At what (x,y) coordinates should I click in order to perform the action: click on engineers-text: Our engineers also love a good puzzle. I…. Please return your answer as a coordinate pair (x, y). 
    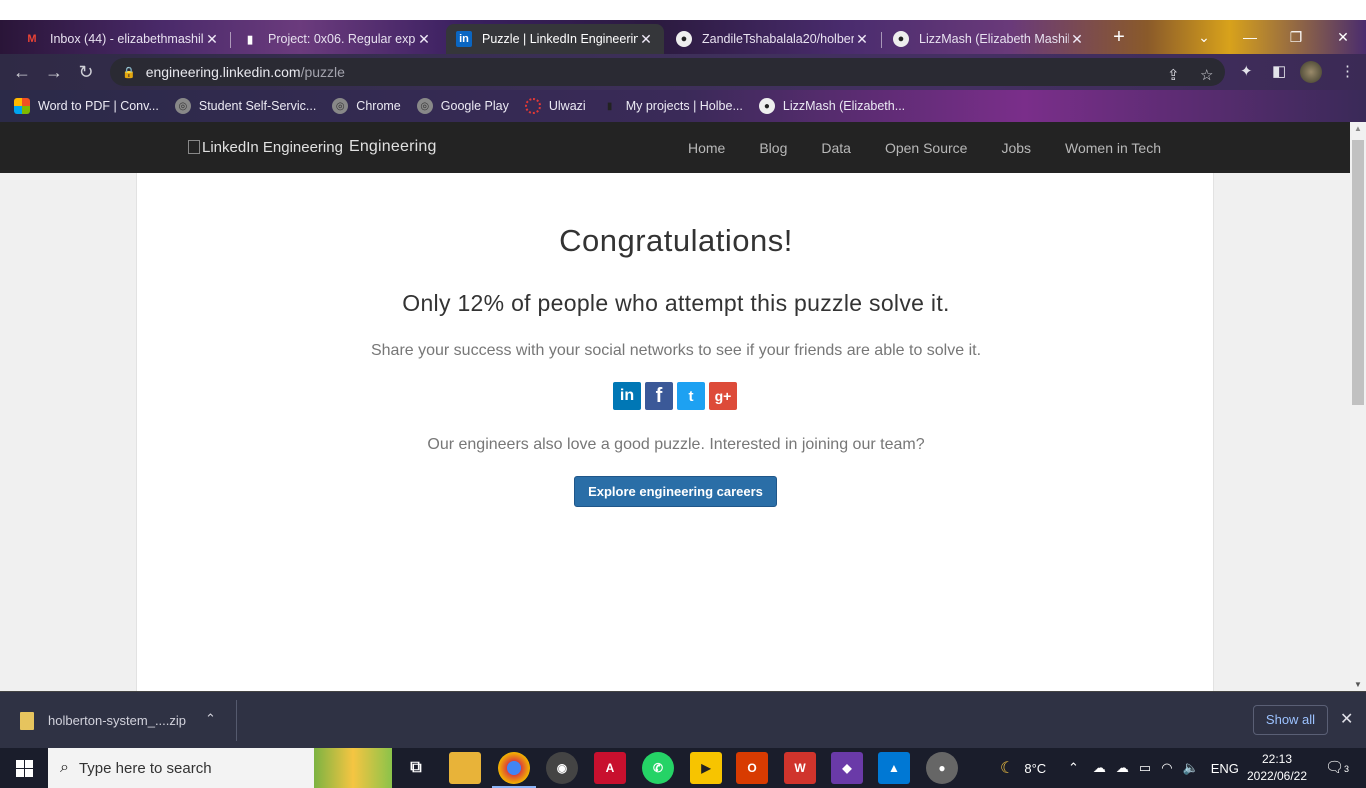
    Looking at the image, I should click on (676, 444).